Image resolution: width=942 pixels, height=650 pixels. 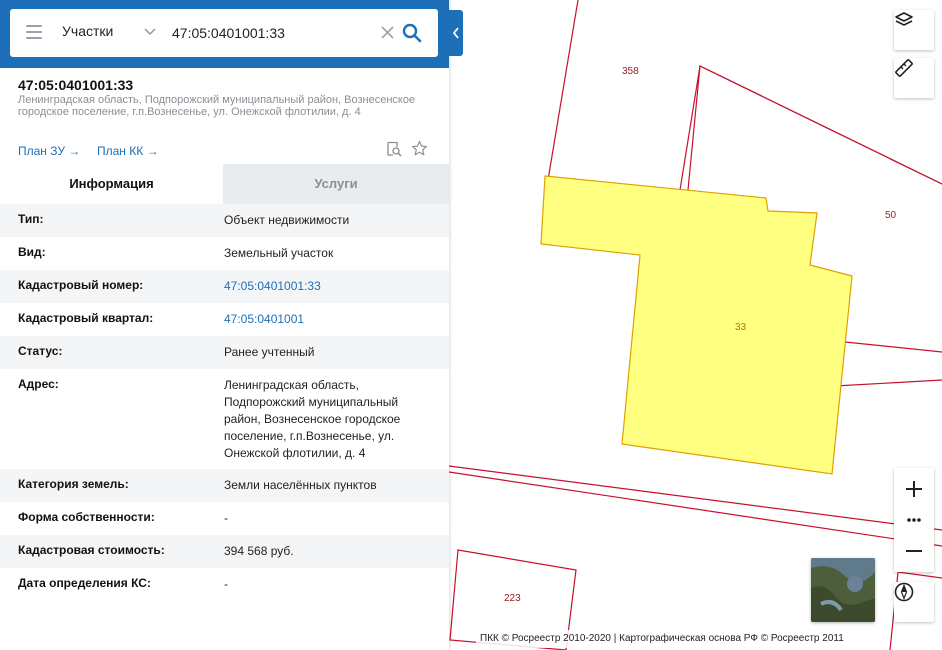 I want to click on document-search-icon, so click(x=394, y=149).